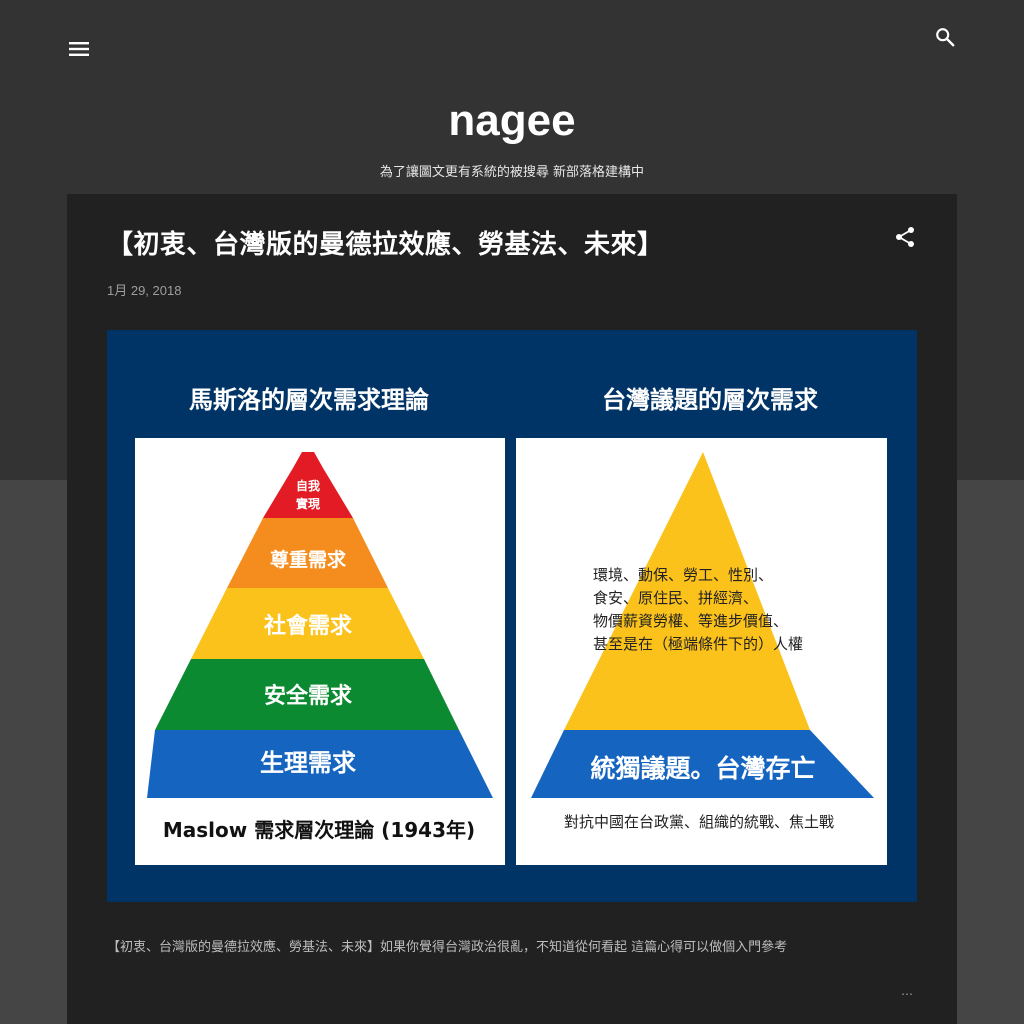 The width and height of the screenshot is (1024, 1024). What do you see at coordinates (308, 559) in the screenshot?
I see `esteem-label: 尊重需求` at bounding box center [308, 559].